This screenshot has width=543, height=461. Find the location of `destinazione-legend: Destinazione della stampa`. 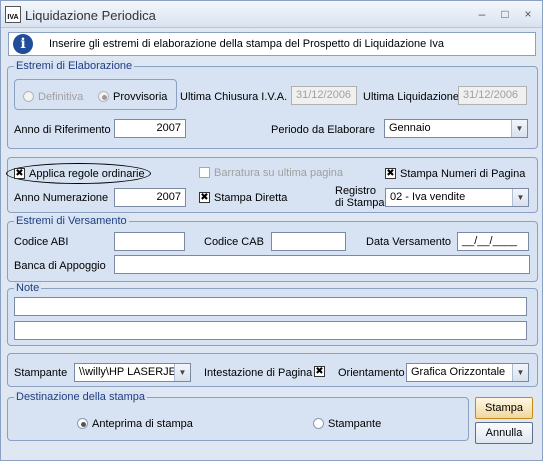

destinazione-legend: Destinazione della stampa is located at coordinates (81, 397).